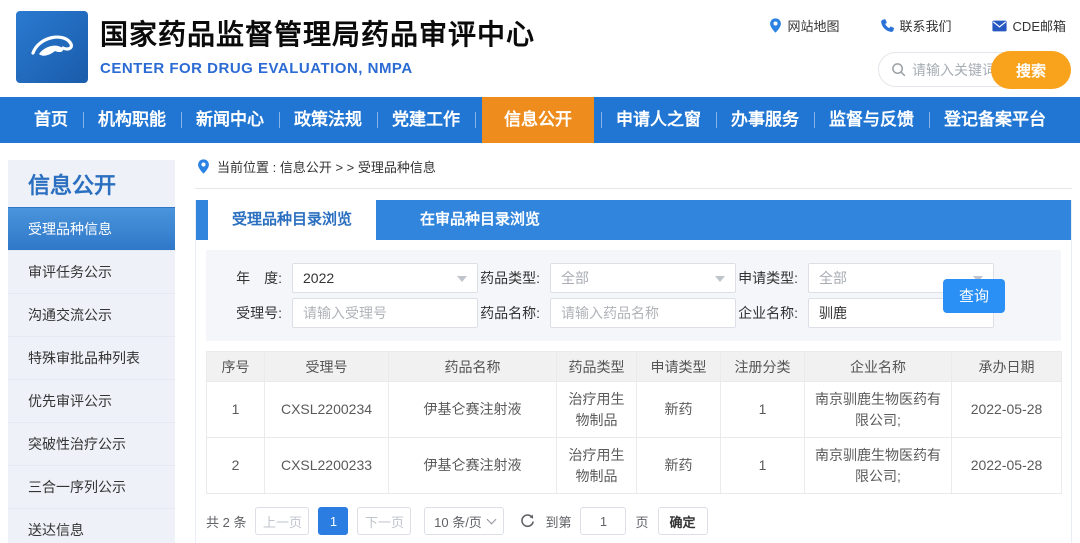  What do you see at coordinates (898, 69) in the screenshot?
I see `search-icon` at bounding box center [898, 69].